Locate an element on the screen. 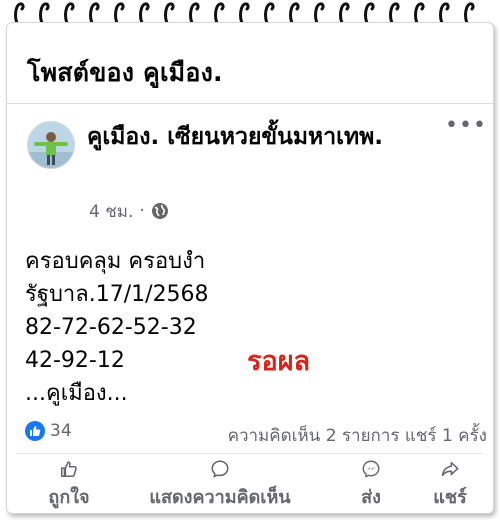 This screenshot has height=520, width=500. send-label: ส่ง is located at coordinates (371, 497).